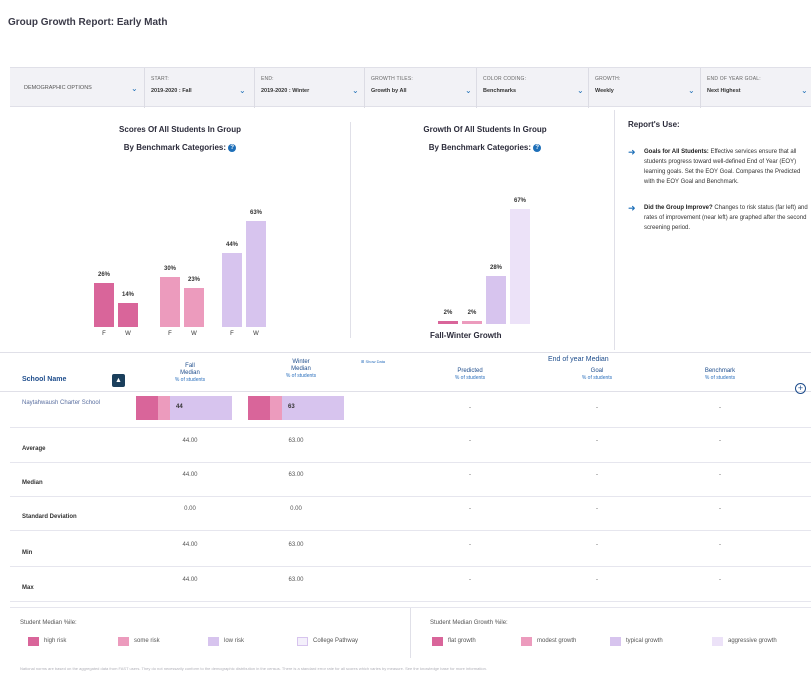 The image size is (811, 694). Describe the element at coordinates (127, 295) in the screenshot. I see `score-bar-label: 14%` at that location.